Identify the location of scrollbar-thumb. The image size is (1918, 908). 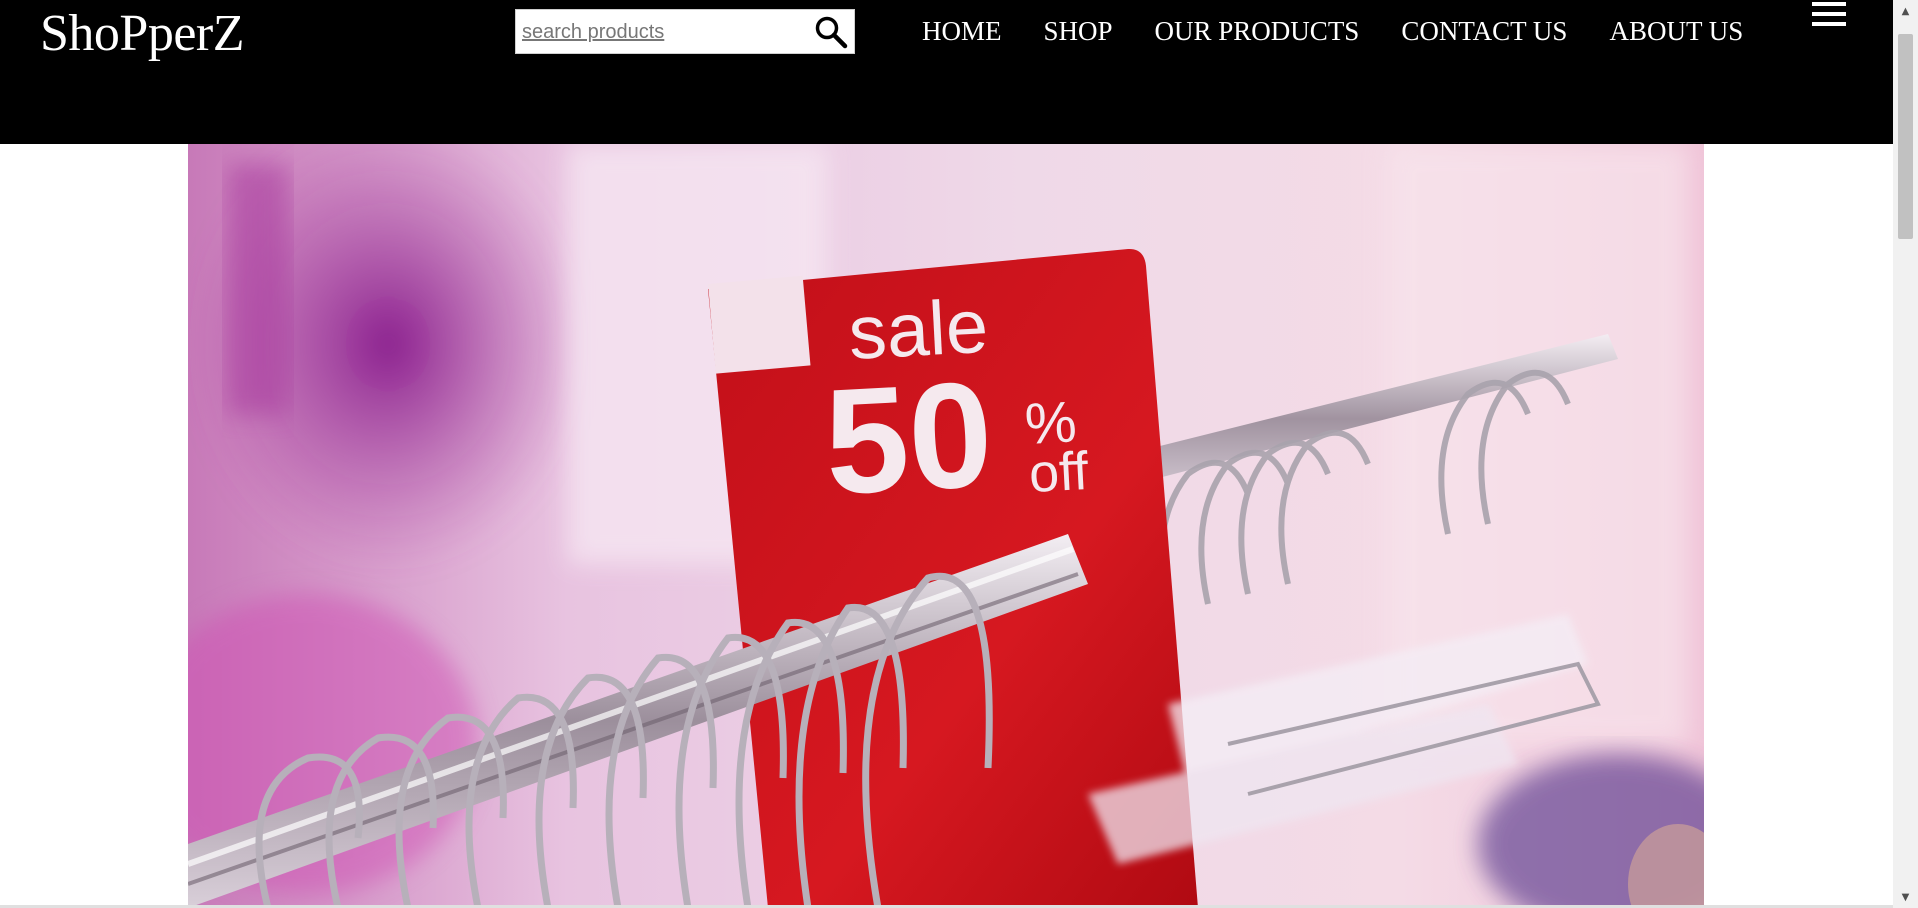
(1905, 136).